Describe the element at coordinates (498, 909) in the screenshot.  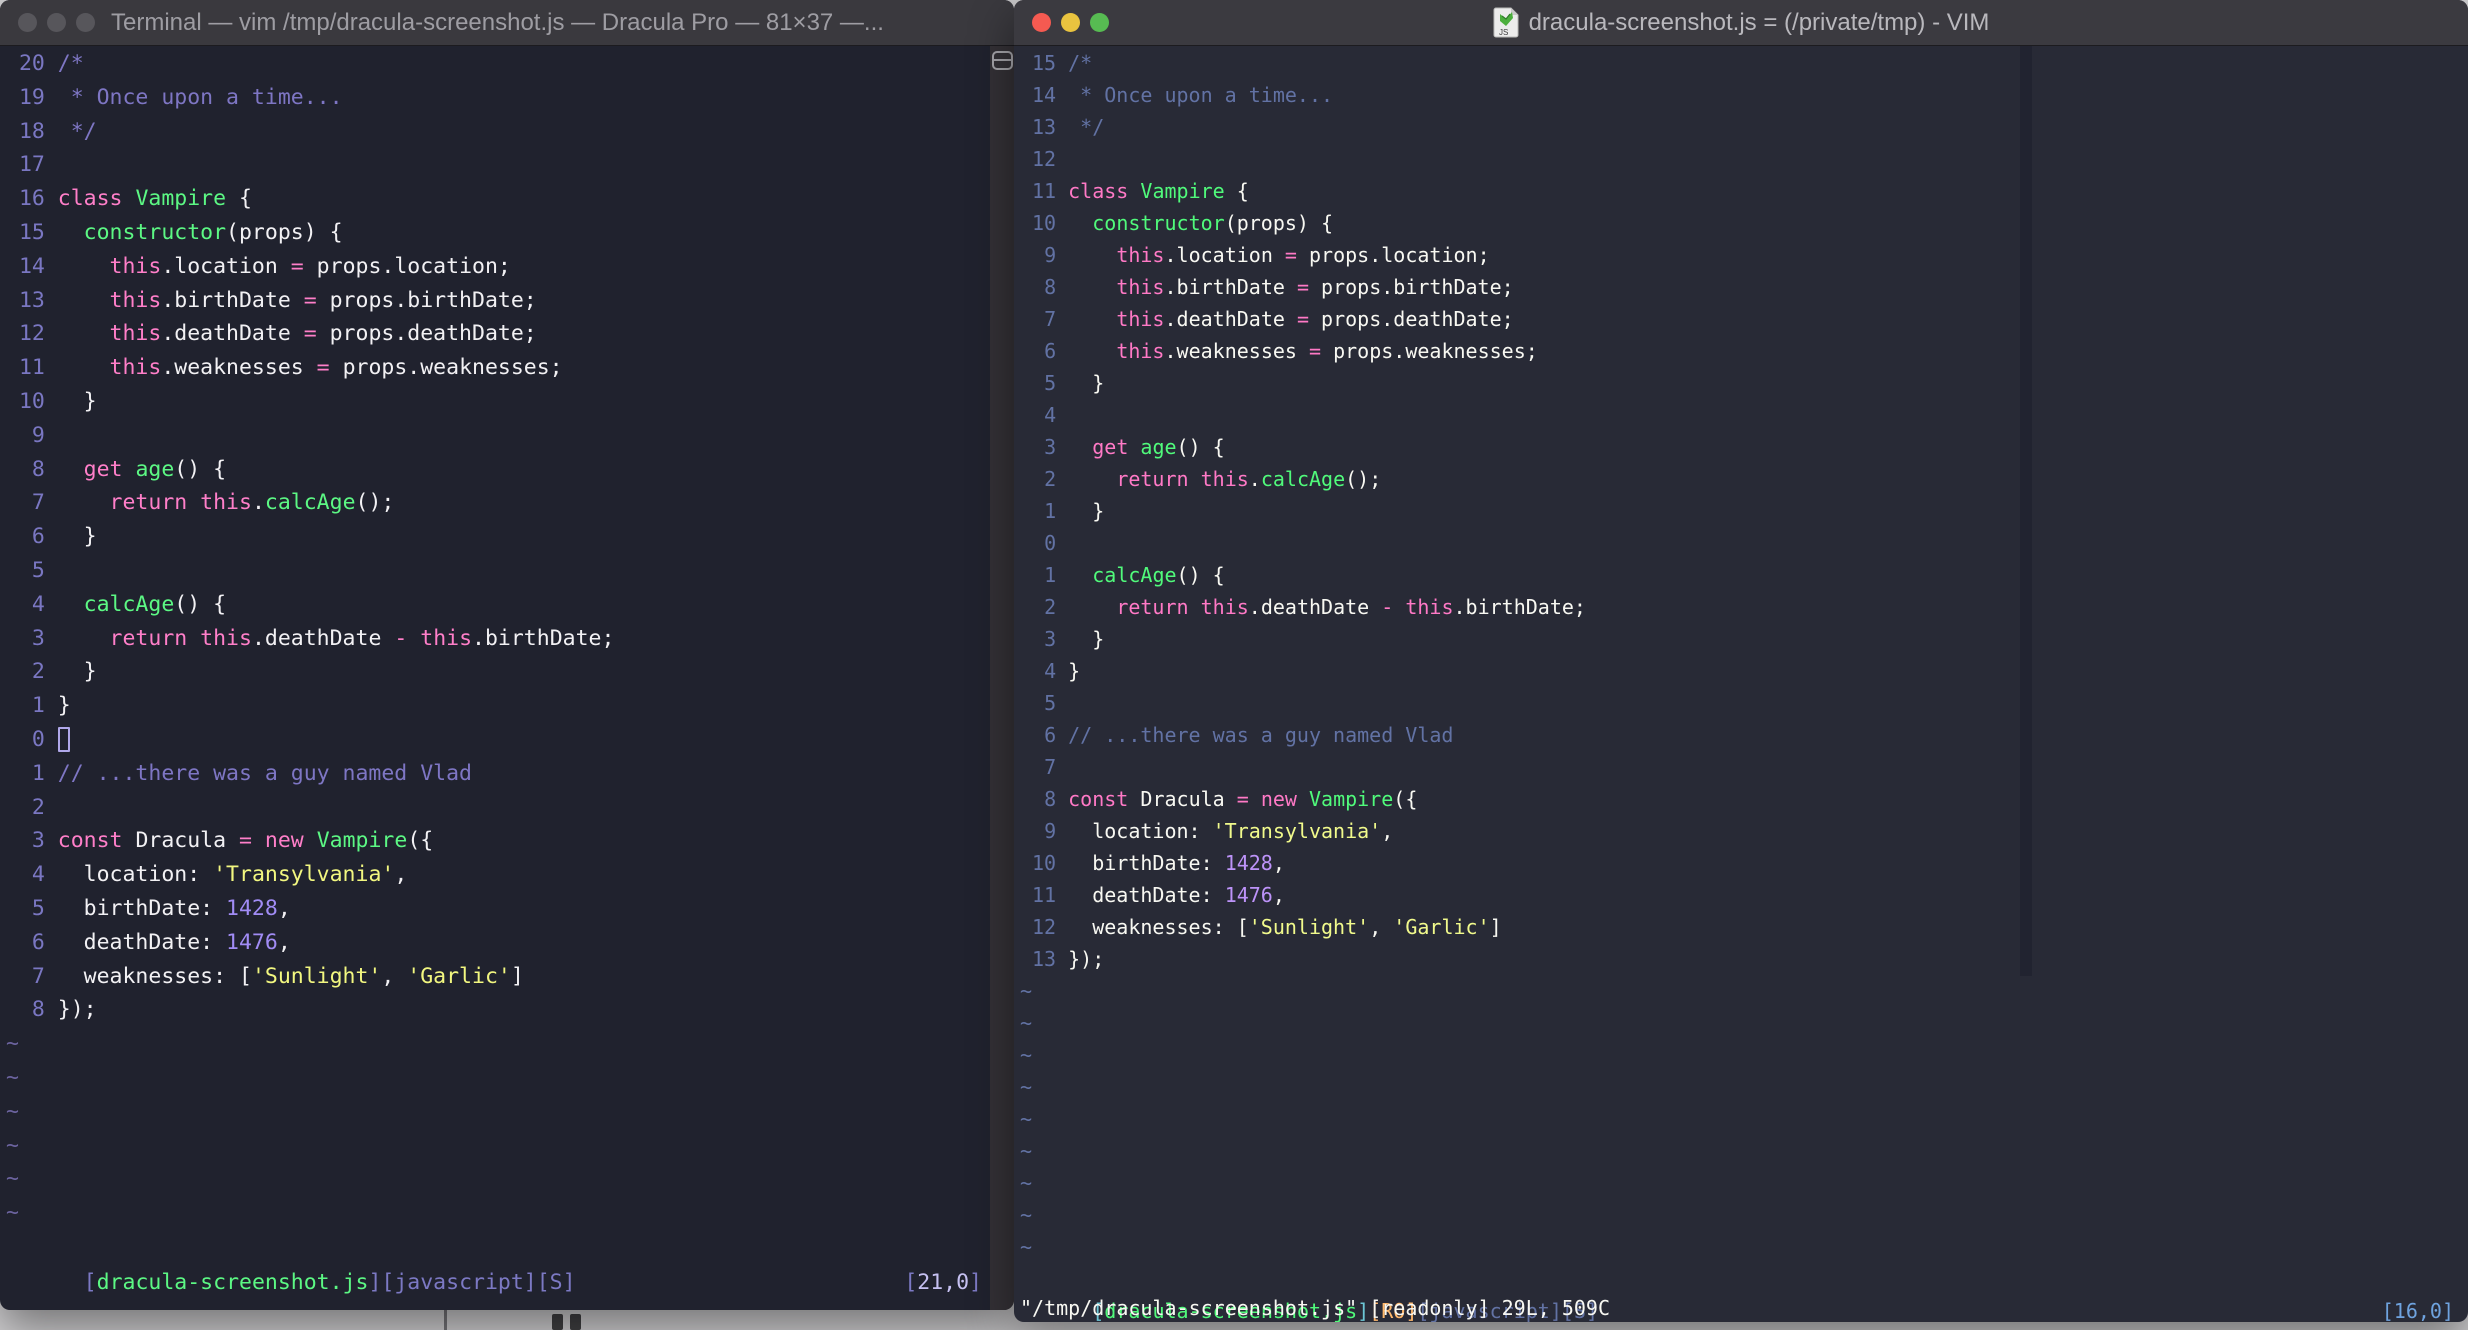
I see `code-line: 5 birthDate: 1428,` at that location.